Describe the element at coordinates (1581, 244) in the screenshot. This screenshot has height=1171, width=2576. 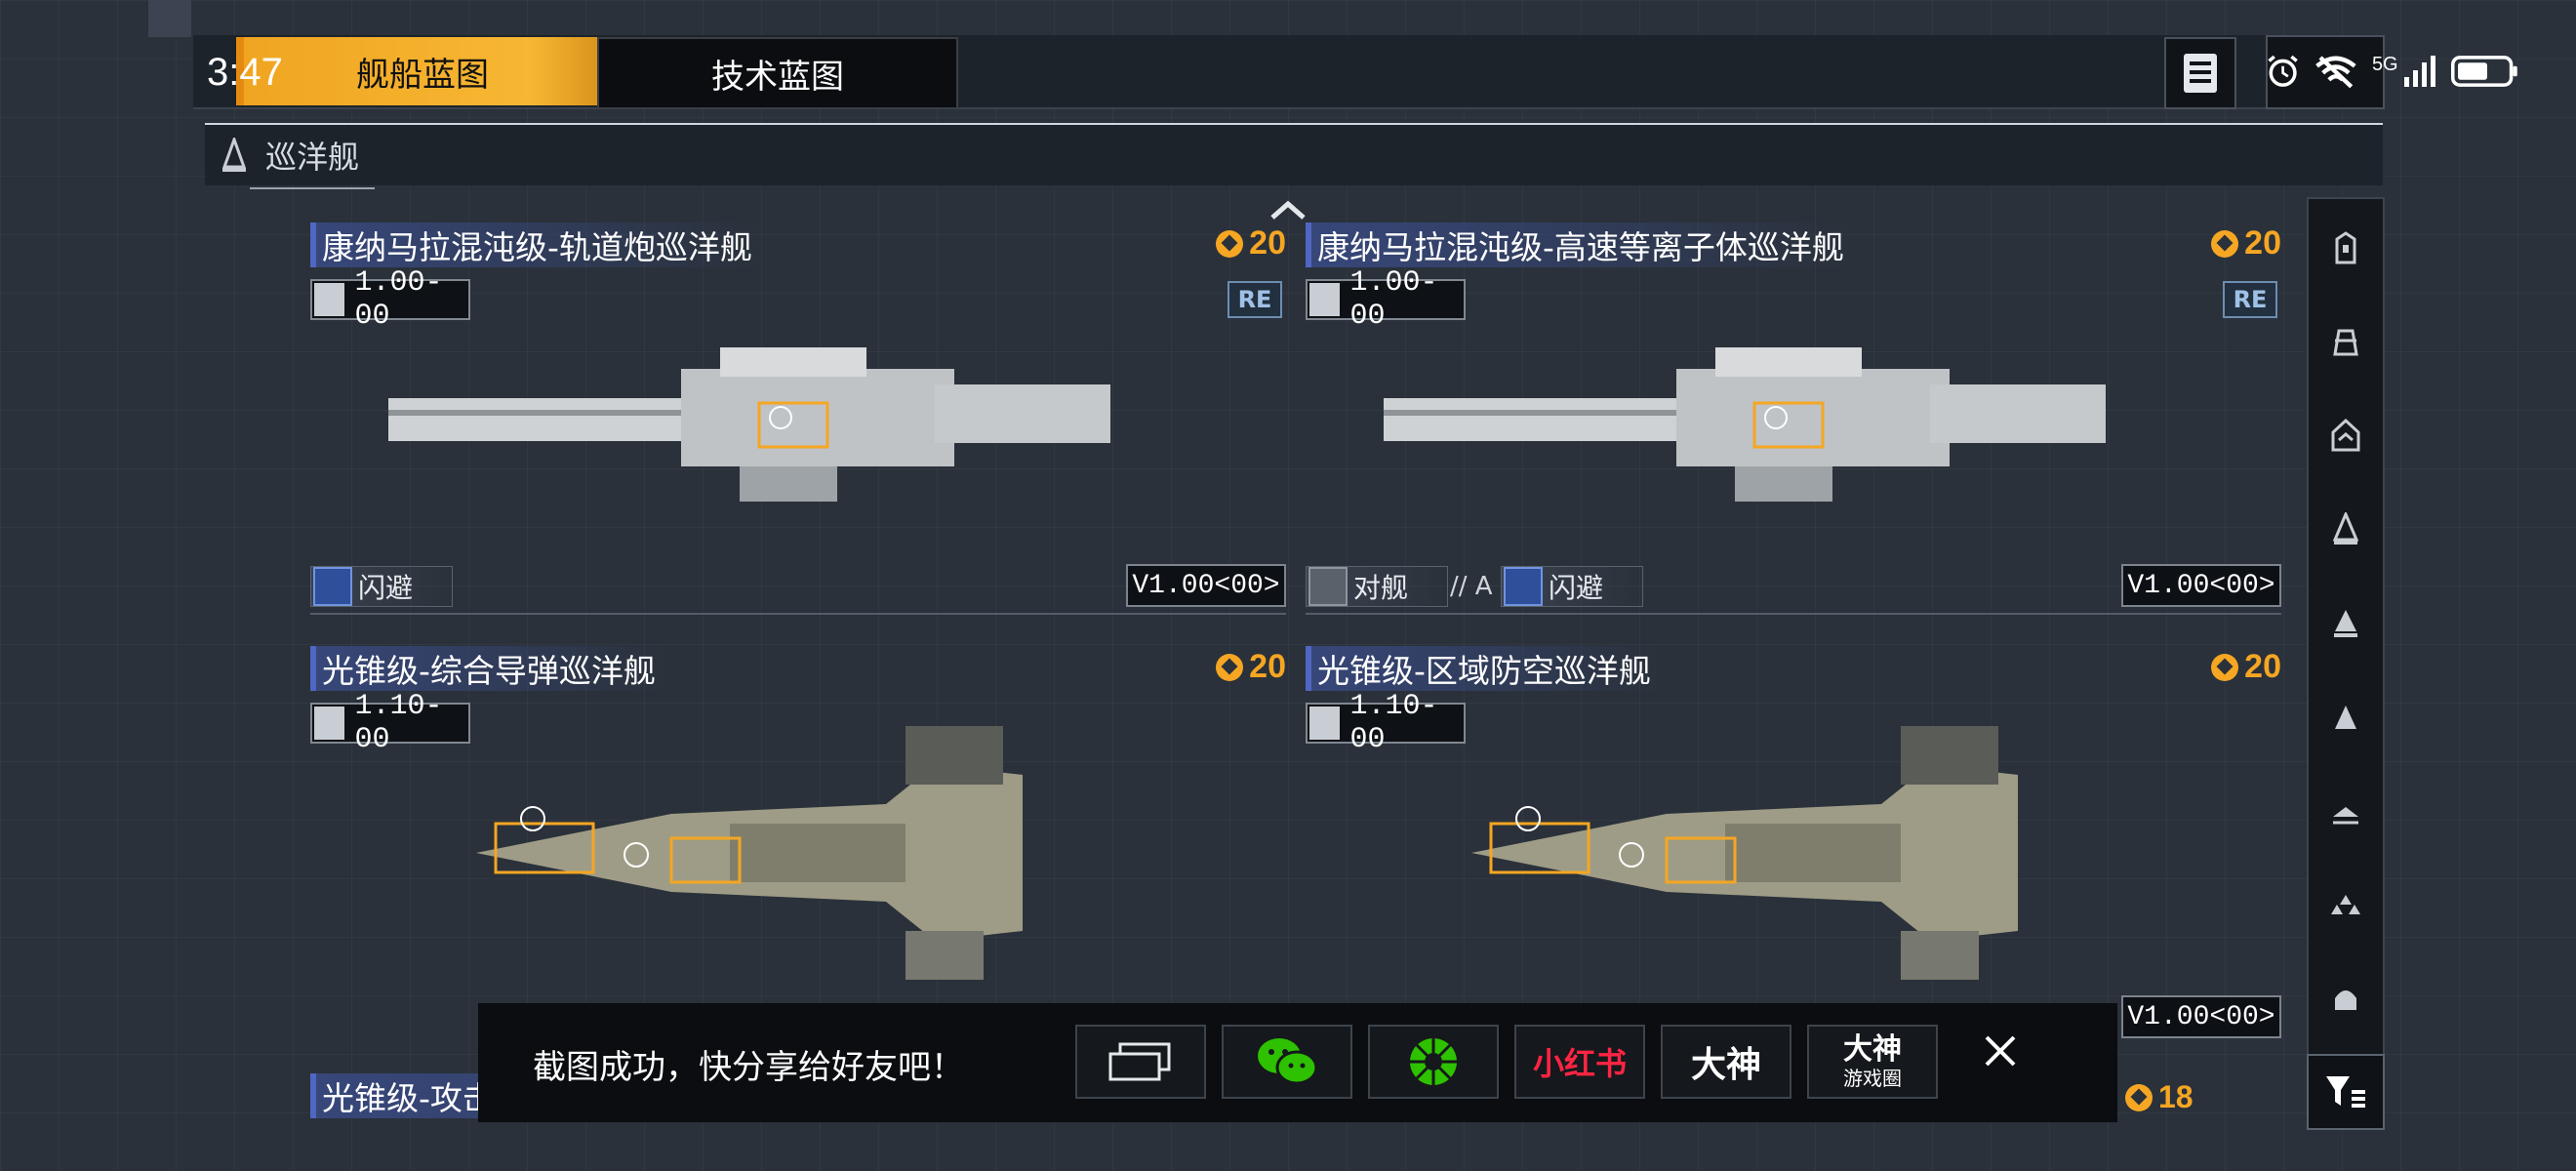
I see `card-title: 康纳马拉混沌级-高速等离子体巡洋舰` at that location.